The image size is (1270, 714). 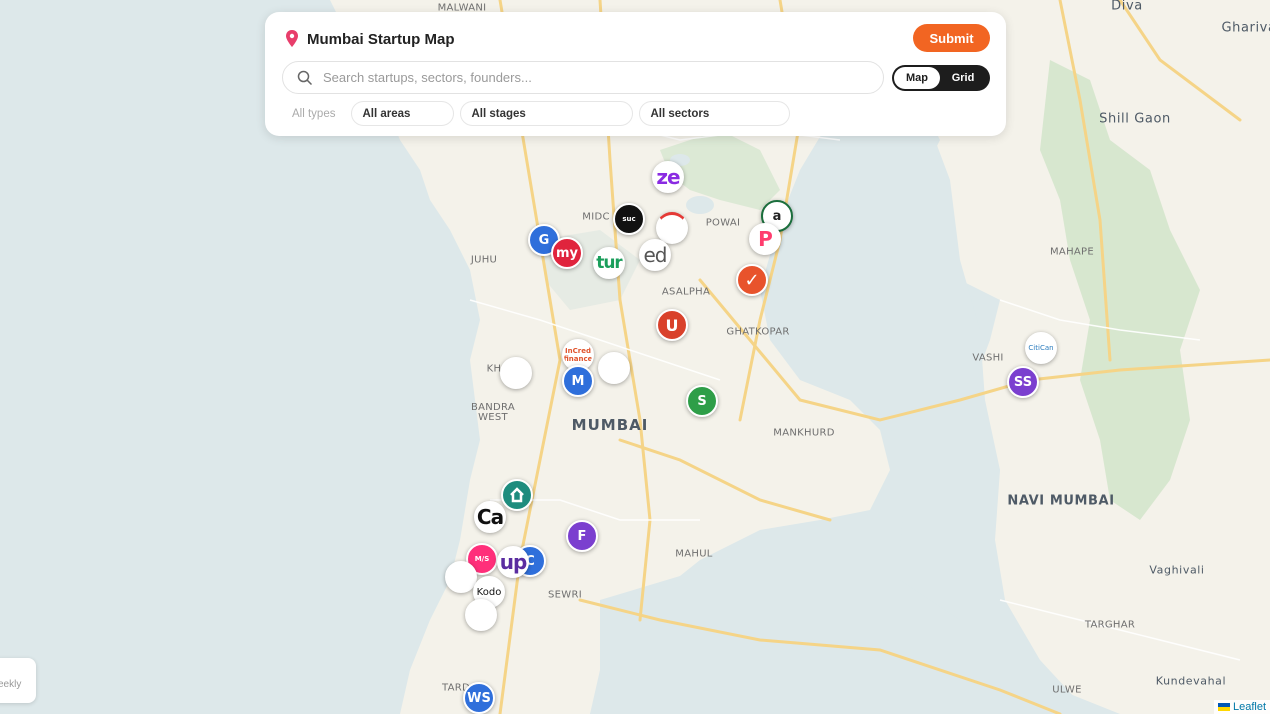 I want to click on startup-marker: tur, so click(x=609, y=263).